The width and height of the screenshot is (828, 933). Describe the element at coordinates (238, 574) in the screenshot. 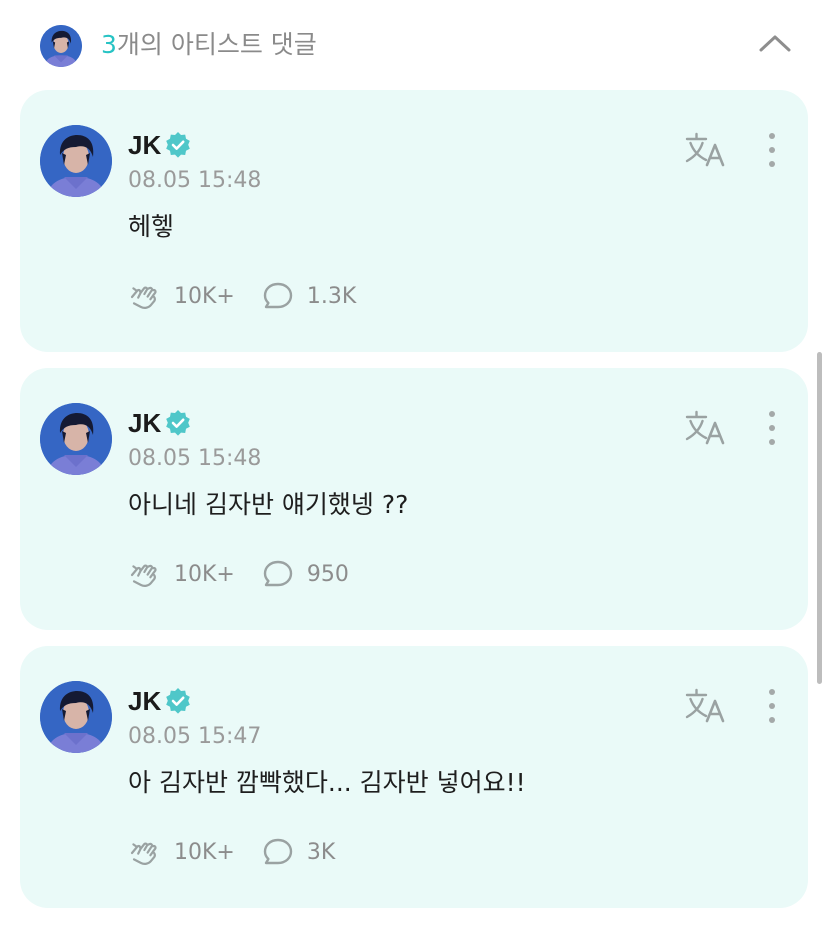

I see `comment-stats: 10K+ 950` at that location.